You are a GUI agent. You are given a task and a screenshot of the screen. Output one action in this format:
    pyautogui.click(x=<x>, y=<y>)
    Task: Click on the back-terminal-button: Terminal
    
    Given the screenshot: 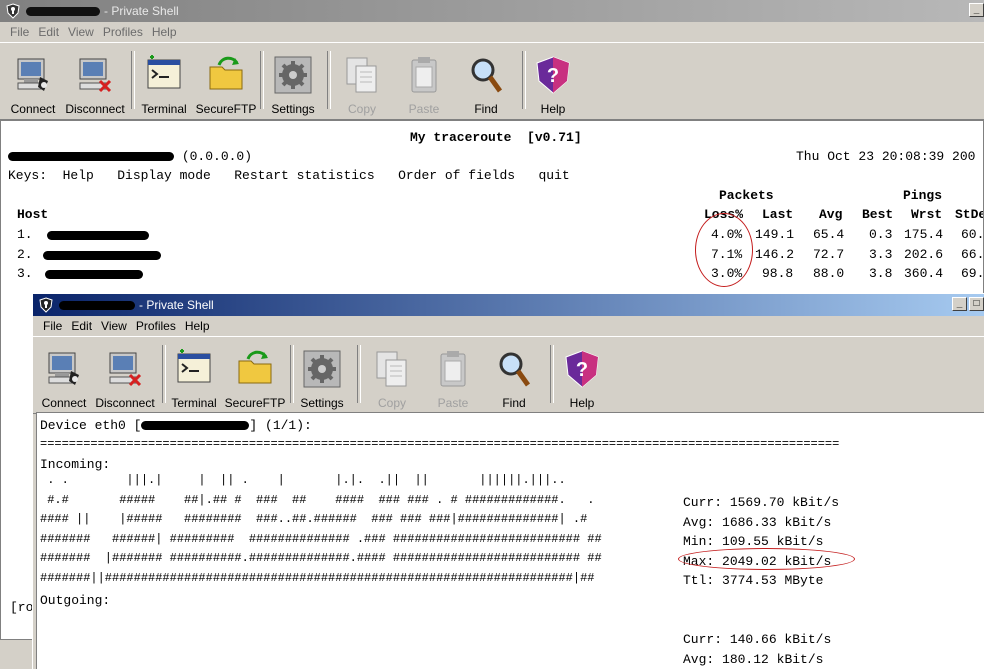 What is the action you would take?
    pyautogui.click(x=164, y=84)
    